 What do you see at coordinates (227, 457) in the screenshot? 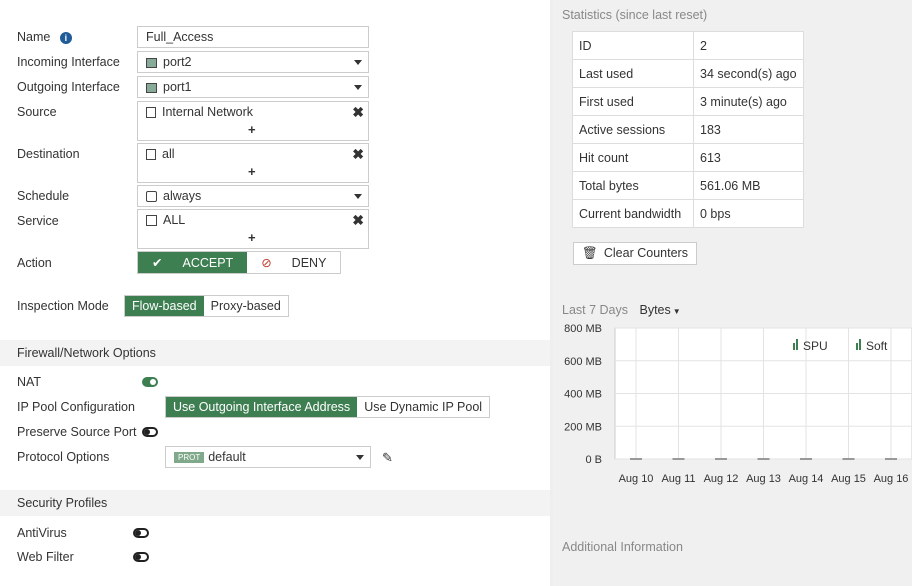
I see `protocol-options-value: default` at bounding box center [227, 457].